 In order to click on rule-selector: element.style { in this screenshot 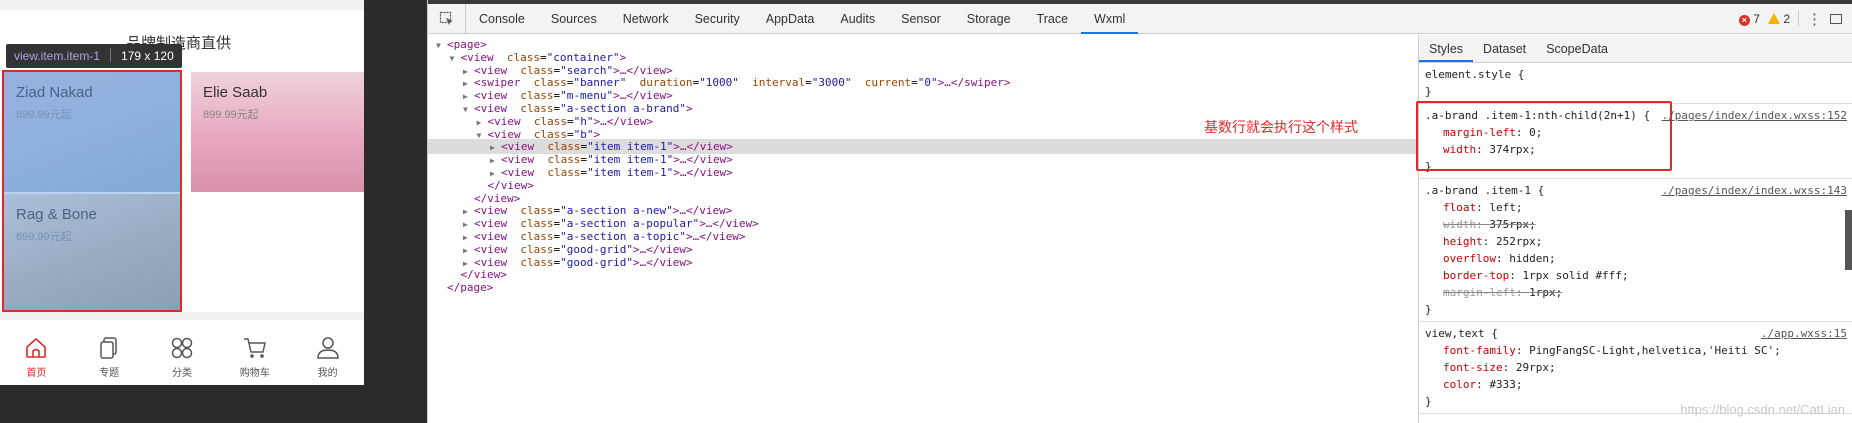, I will do `click(1475, 74)`.